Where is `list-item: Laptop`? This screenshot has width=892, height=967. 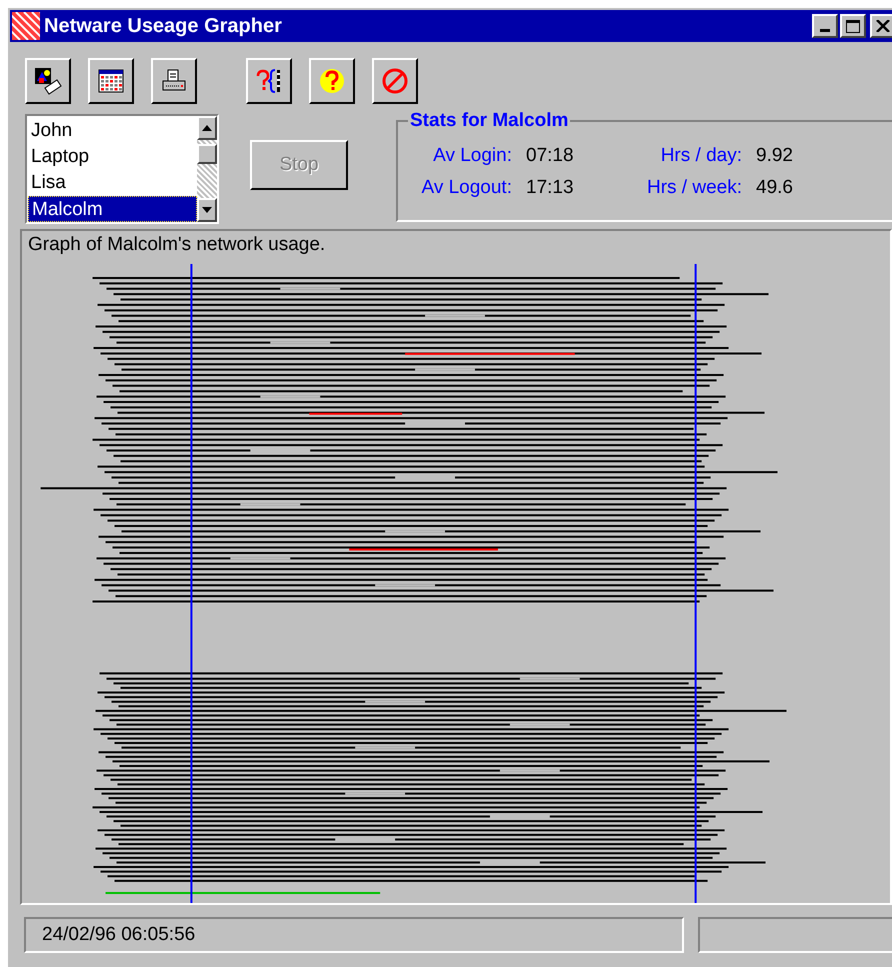 list-item: Laptop is located at coordinates (112, 157).